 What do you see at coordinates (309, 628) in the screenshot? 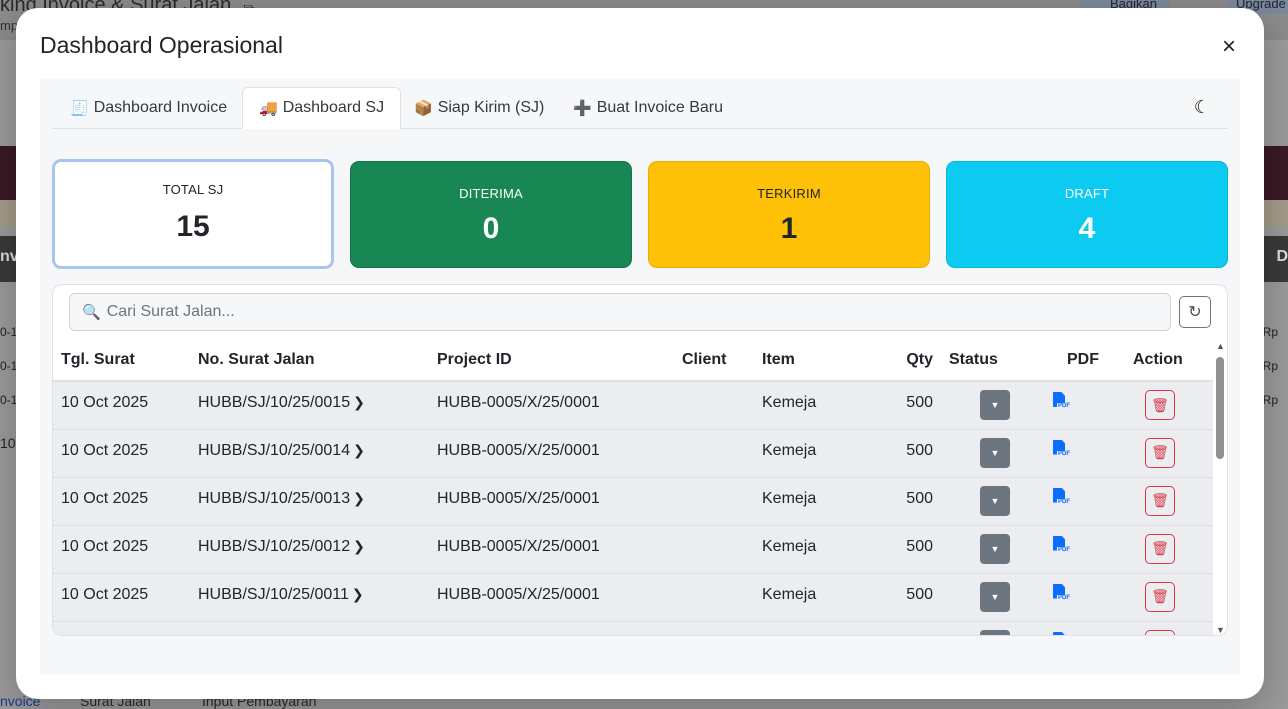
I see `cell-no-surat-jalan: HUBB/SJ/10/25/0010❯` at bounding box center [309, 628].